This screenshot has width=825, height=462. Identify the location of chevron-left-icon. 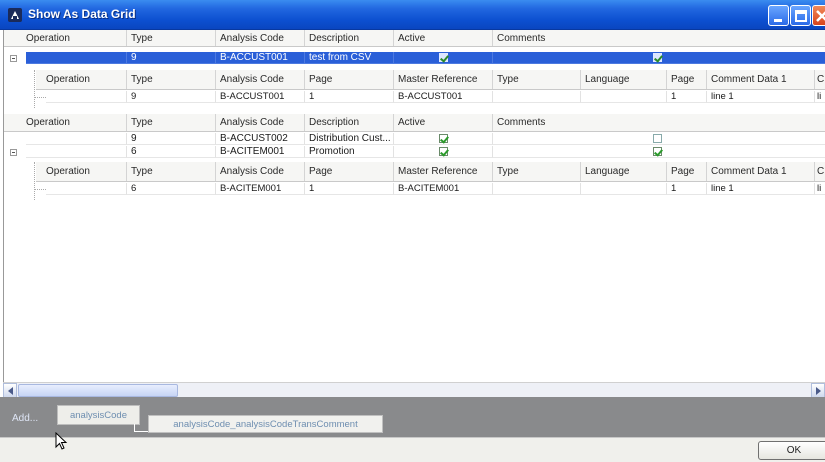
(10, 391).